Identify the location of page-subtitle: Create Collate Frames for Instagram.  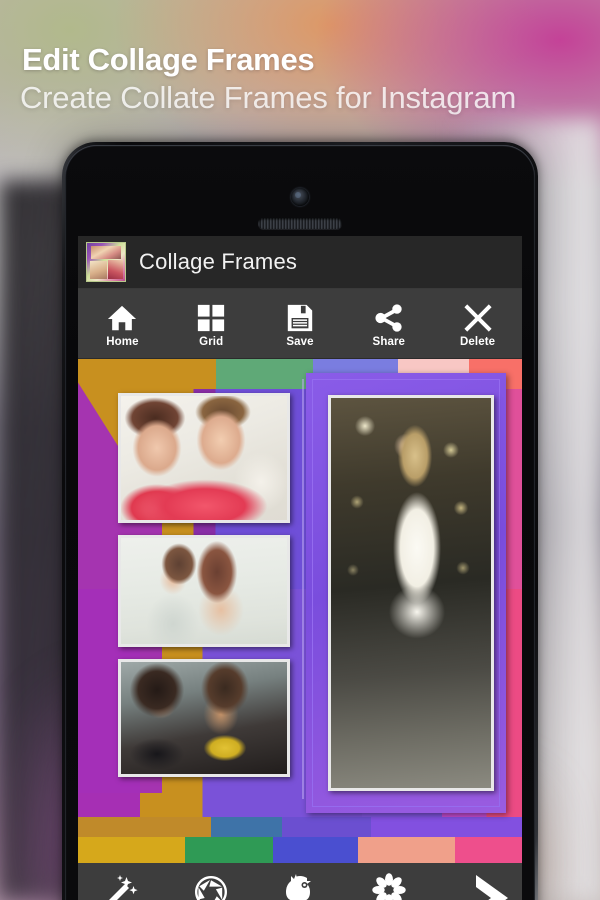
(268, 97).